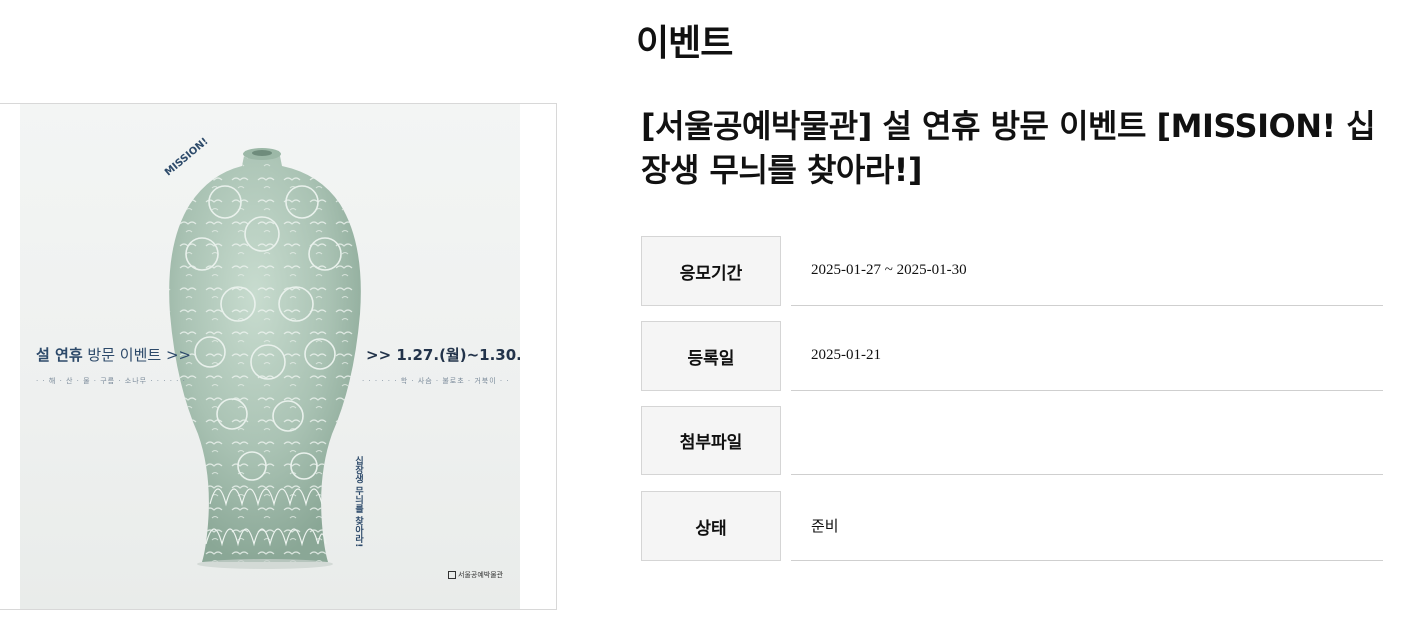 The width and height of the screenshot is (1411, 633). I want to click on museum-logo-icon, so click(452, 575).